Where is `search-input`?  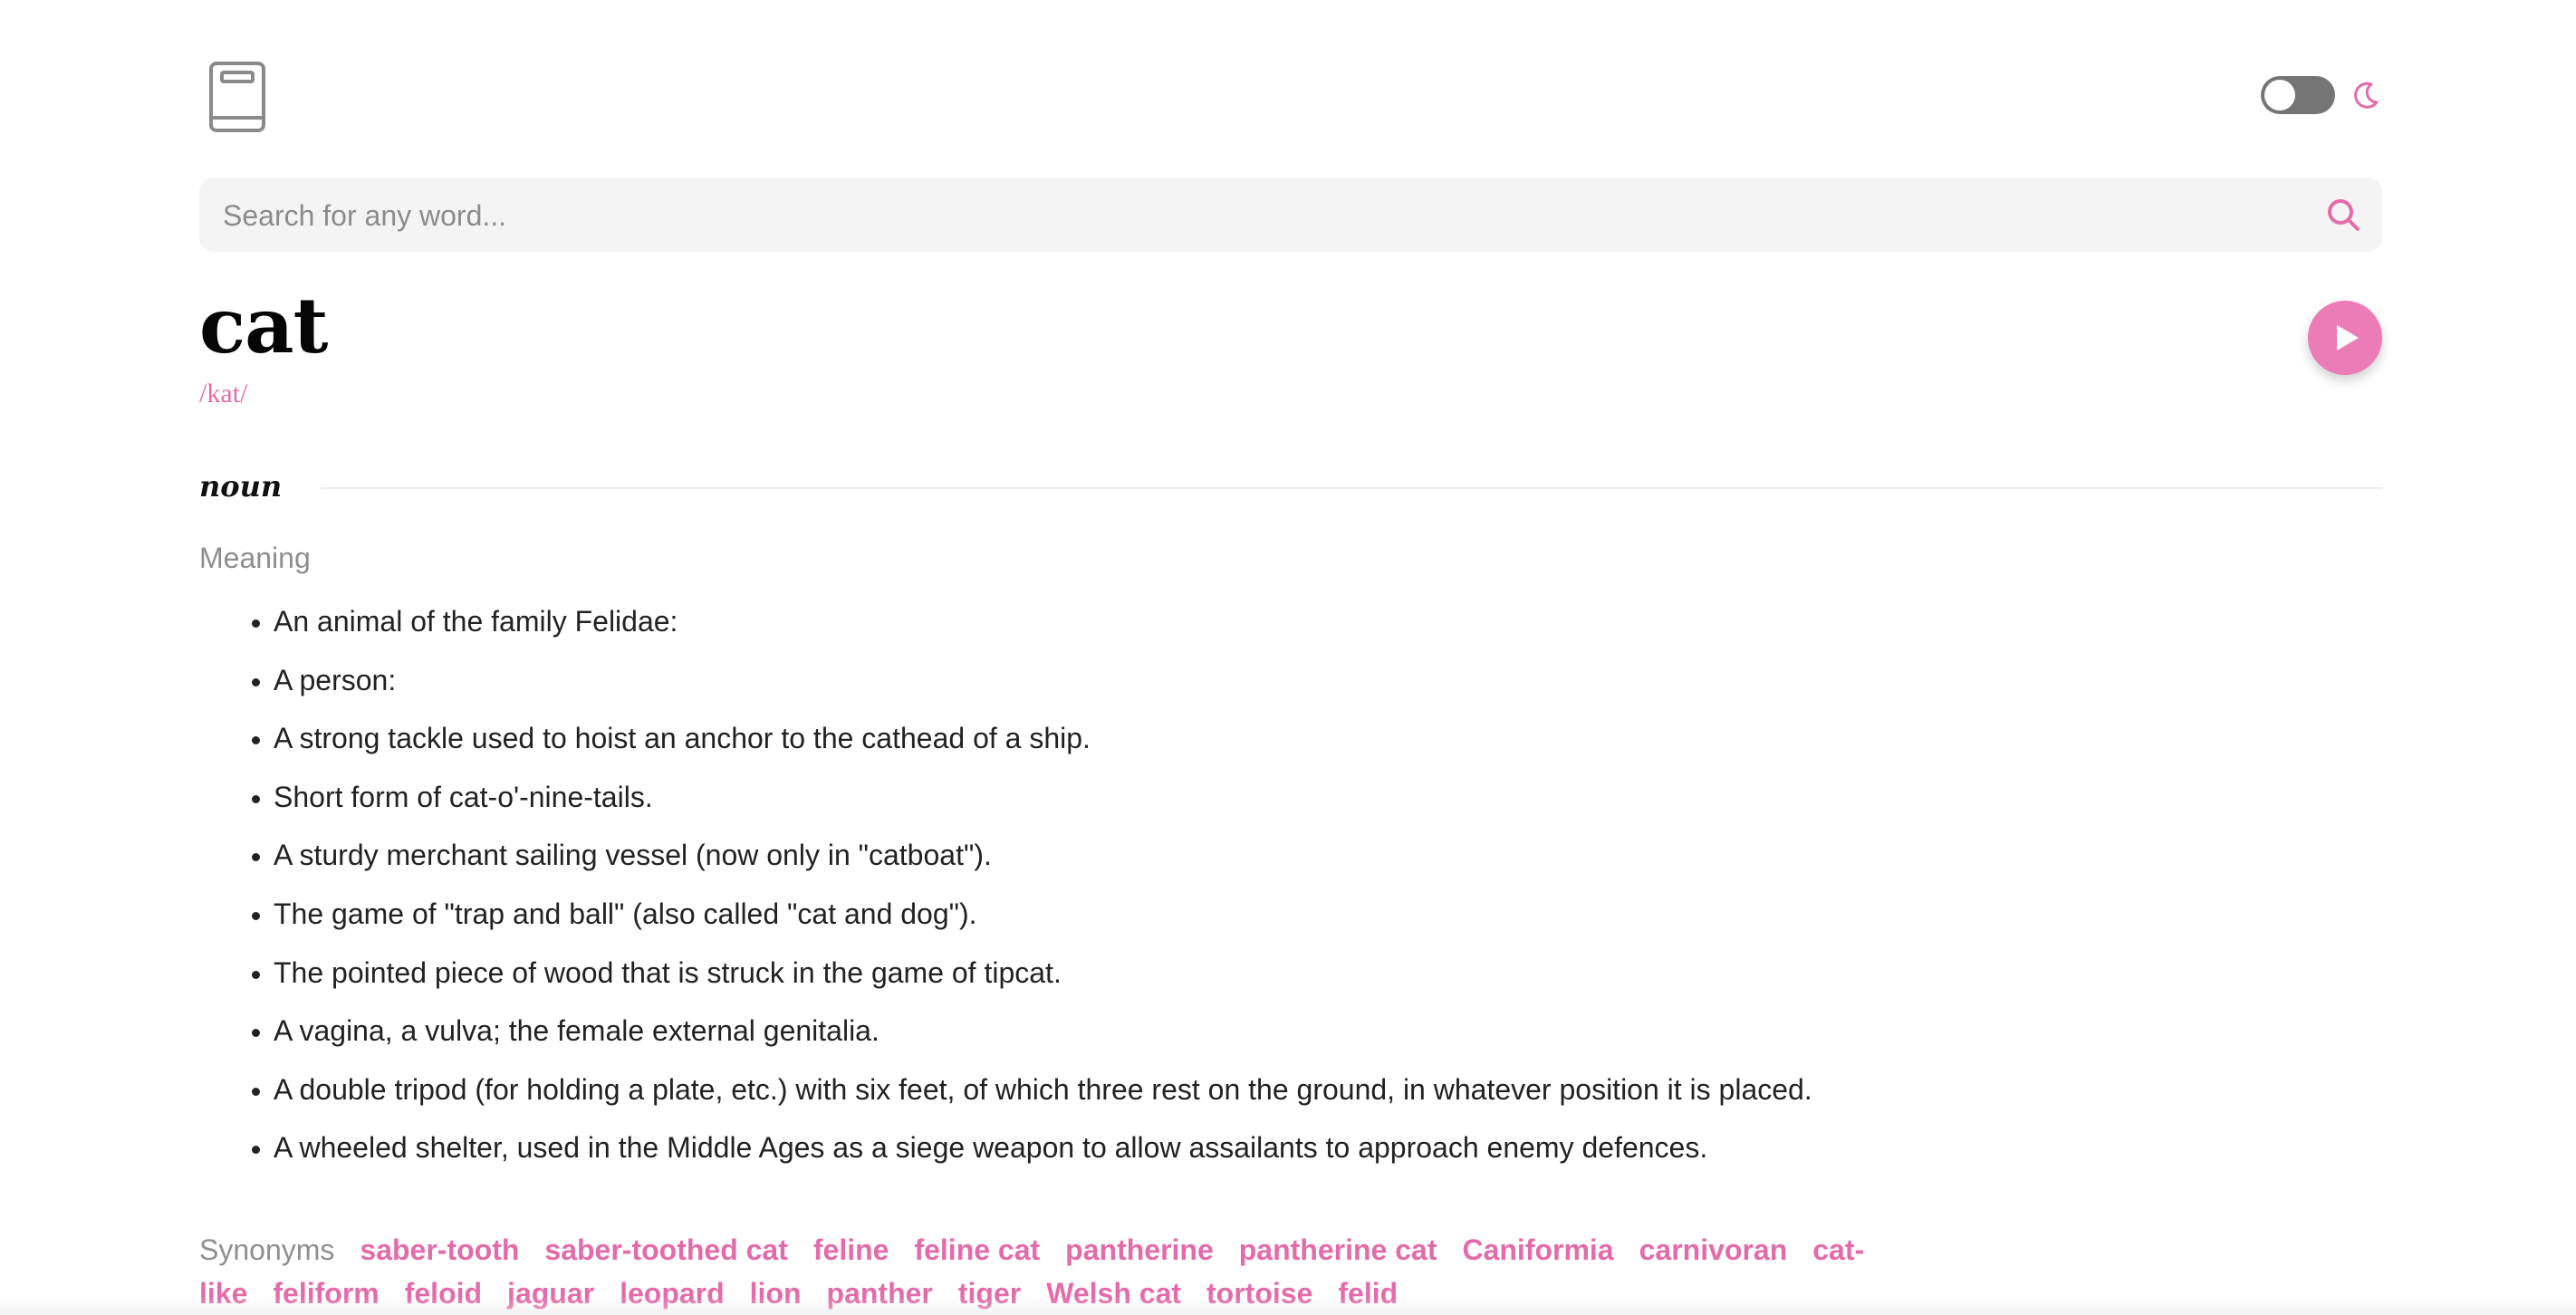
search-input is located at coordinates (1264, 216).